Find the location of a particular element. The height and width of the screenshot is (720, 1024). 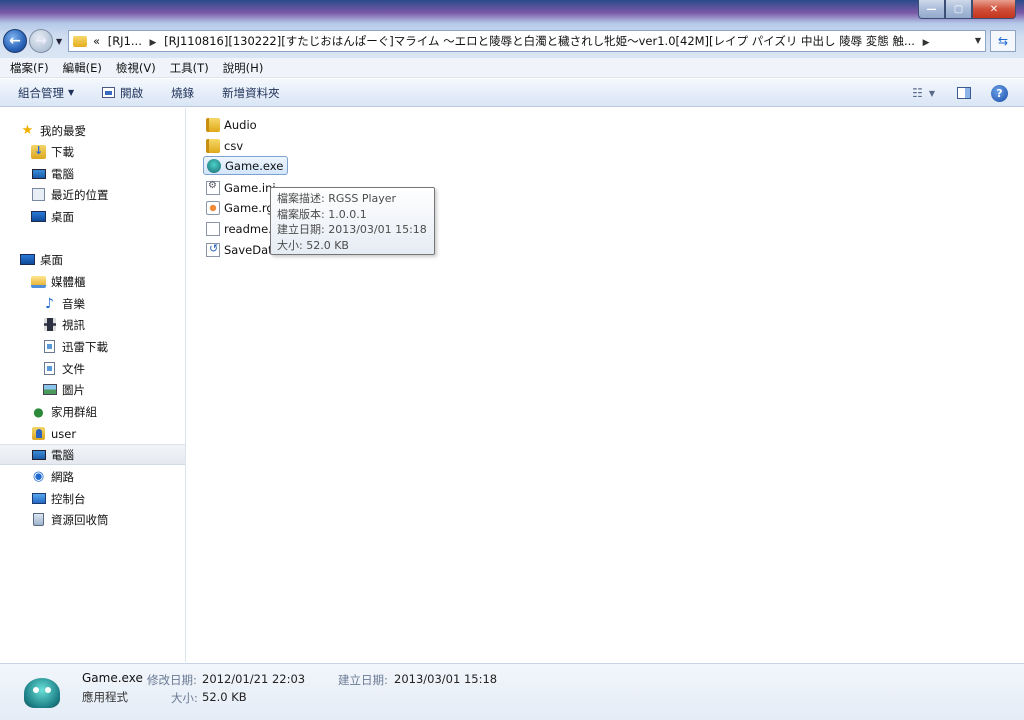

save-file-icon is located at coordinates (213, 249).